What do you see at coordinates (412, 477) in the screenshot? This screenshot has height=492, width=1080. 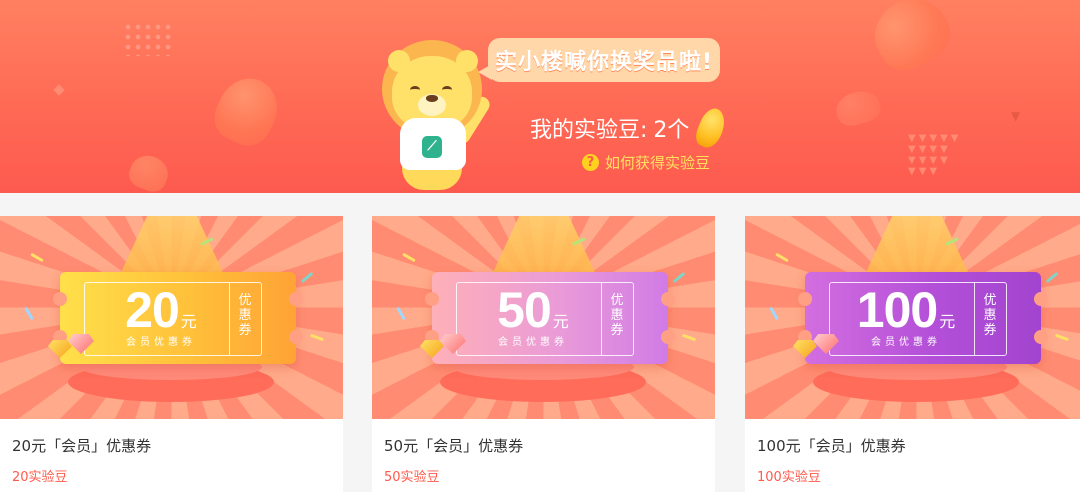 I see `coupon-price: 50实验豆` at bounding box center [412, 477].